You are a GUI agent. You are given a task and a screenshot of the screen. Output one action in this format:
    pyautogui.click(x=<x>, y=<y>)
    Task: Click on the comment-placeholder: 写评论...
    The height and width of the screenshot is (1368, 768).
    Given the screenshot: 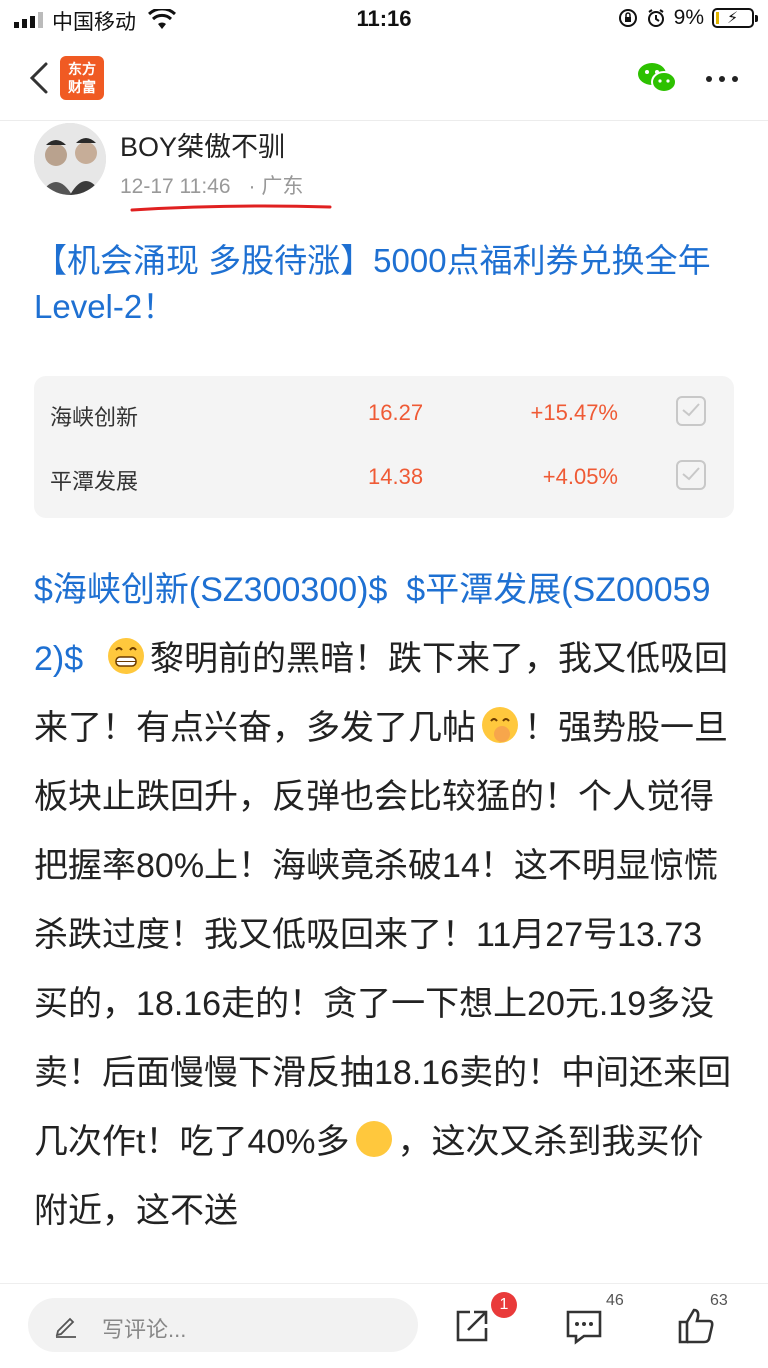 What is the action you would take?
    pyautogui.click(x=144, y=1329)
    